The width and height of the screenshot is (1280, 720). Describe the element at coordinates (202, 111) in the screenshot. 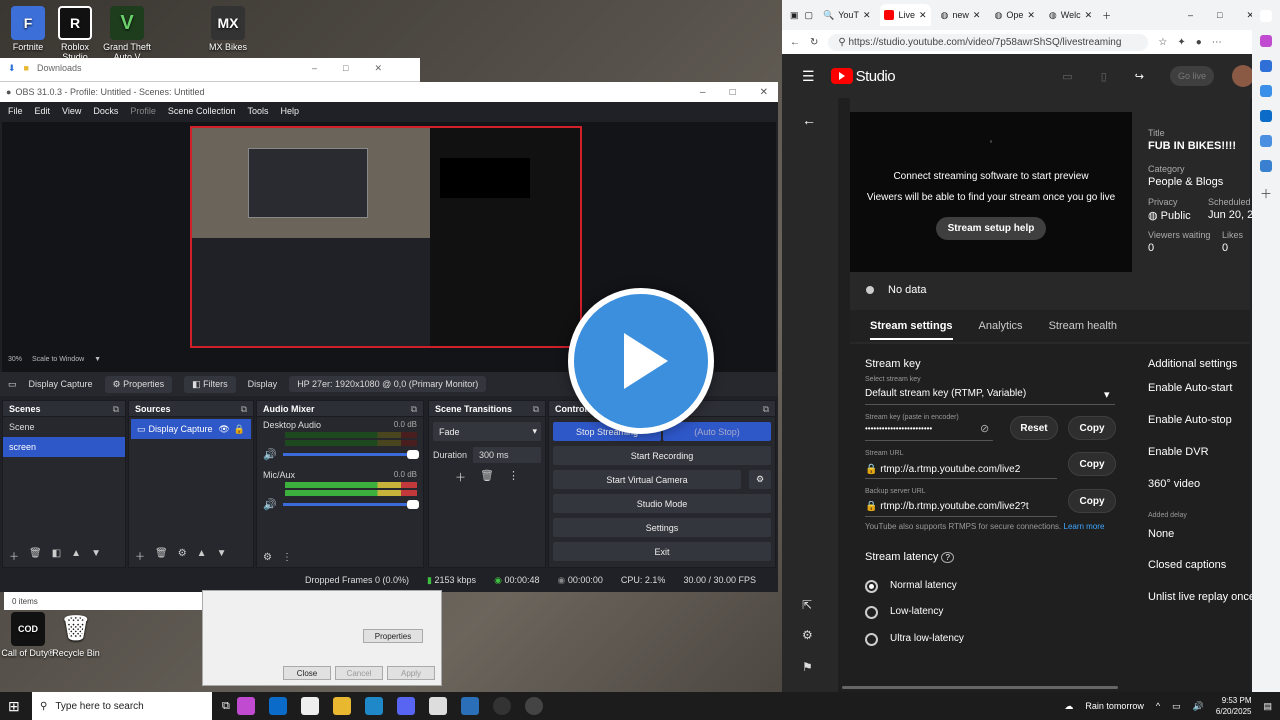

I see `menu-scene-collection: Scene Collection` at that location.